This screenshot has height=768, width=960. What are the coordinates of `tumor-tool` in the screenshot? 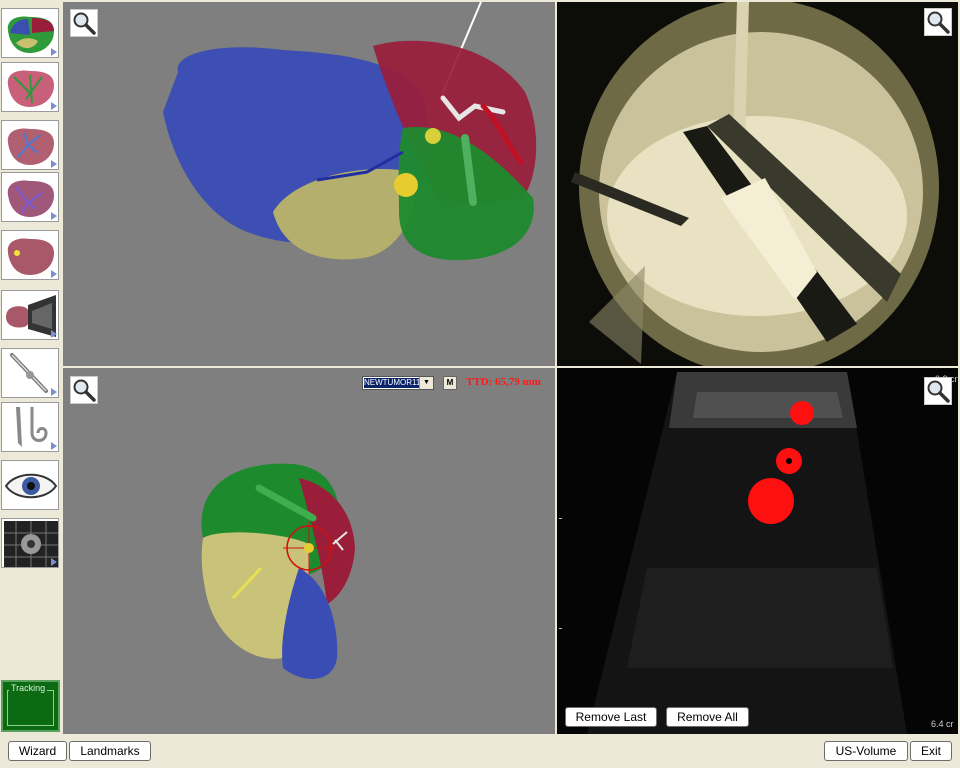 It's located at (30, 255).